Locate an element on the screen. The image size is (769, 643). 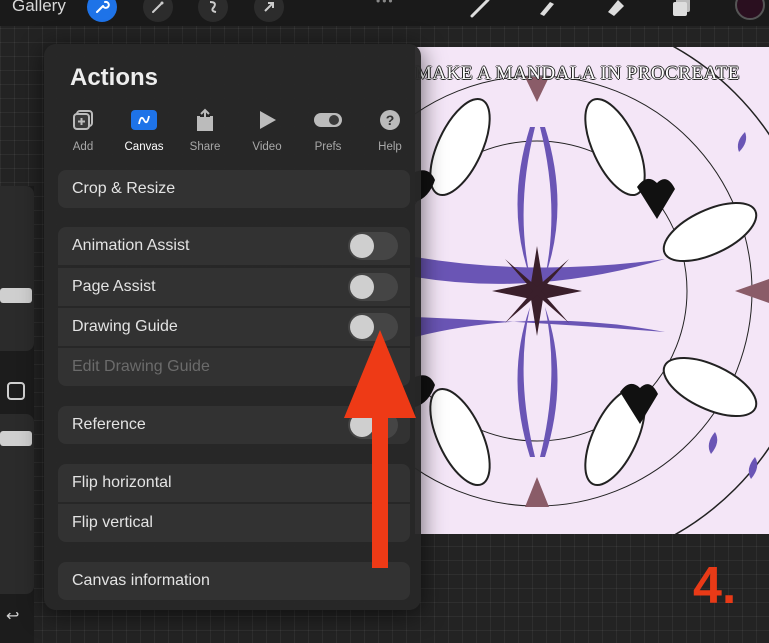
panel-title: Actions is located at coordinates (114, 77).